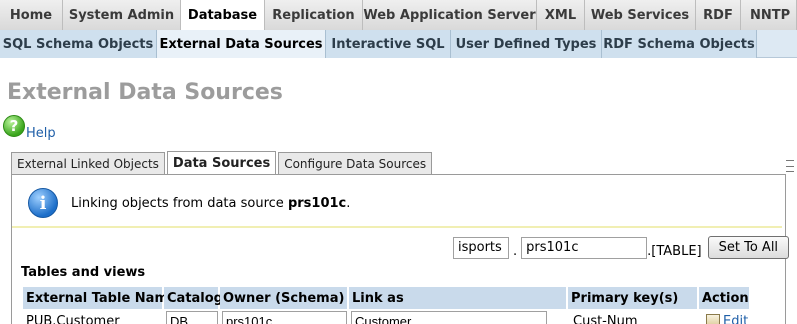  What do you see at coordinates (679, 44) in the screenshot?
I see `tab-rdf-schema-objects: RDF Schema Objects` at bounding box center [679, 44].